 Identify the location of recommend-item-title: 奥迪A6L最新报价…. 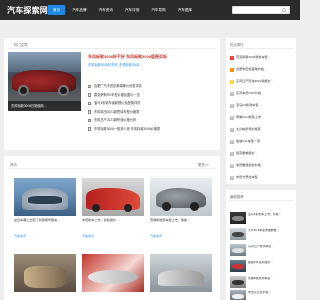
(261, 262).